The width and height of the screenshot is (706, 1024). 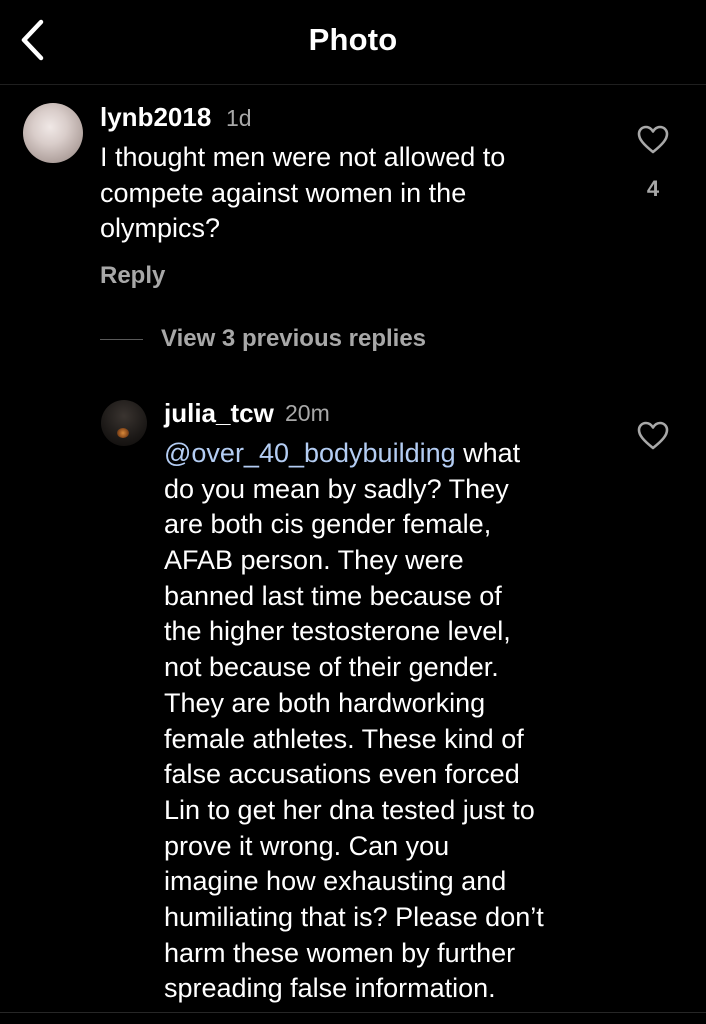 I want to click on comment-line: female athletes. These kind of, so click(x=344, y=738).